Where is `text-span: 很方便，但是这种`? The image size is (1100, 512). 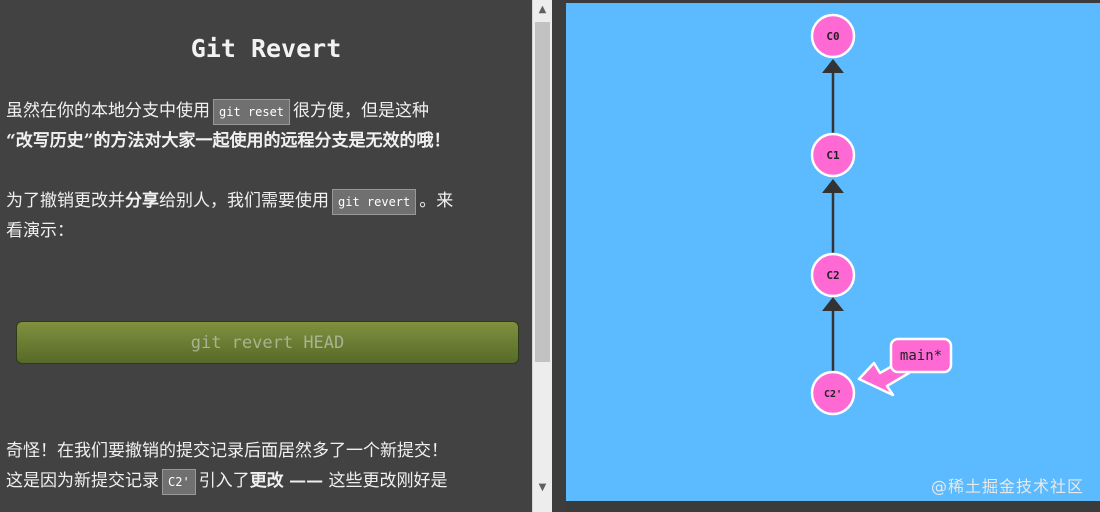 text-span: 很方便，但是这种 is located at coordinates (361, 111).